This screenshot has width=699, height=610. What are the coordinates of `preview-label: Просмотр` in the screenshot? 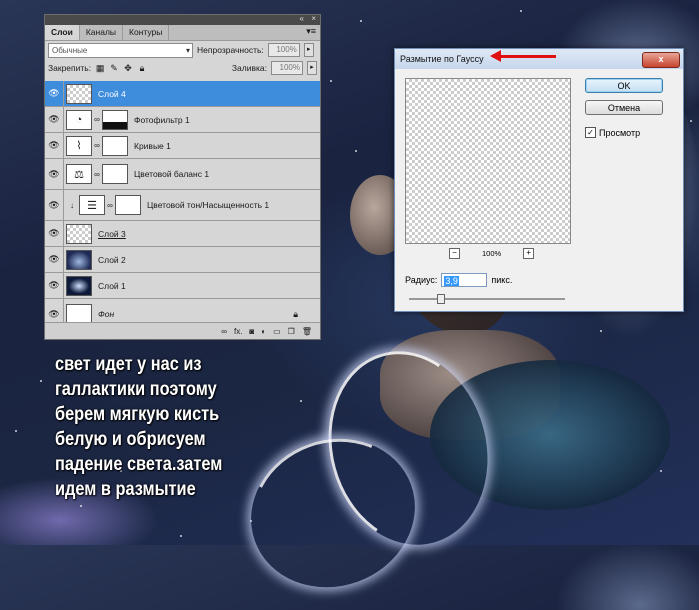 It's located at (620, 132).